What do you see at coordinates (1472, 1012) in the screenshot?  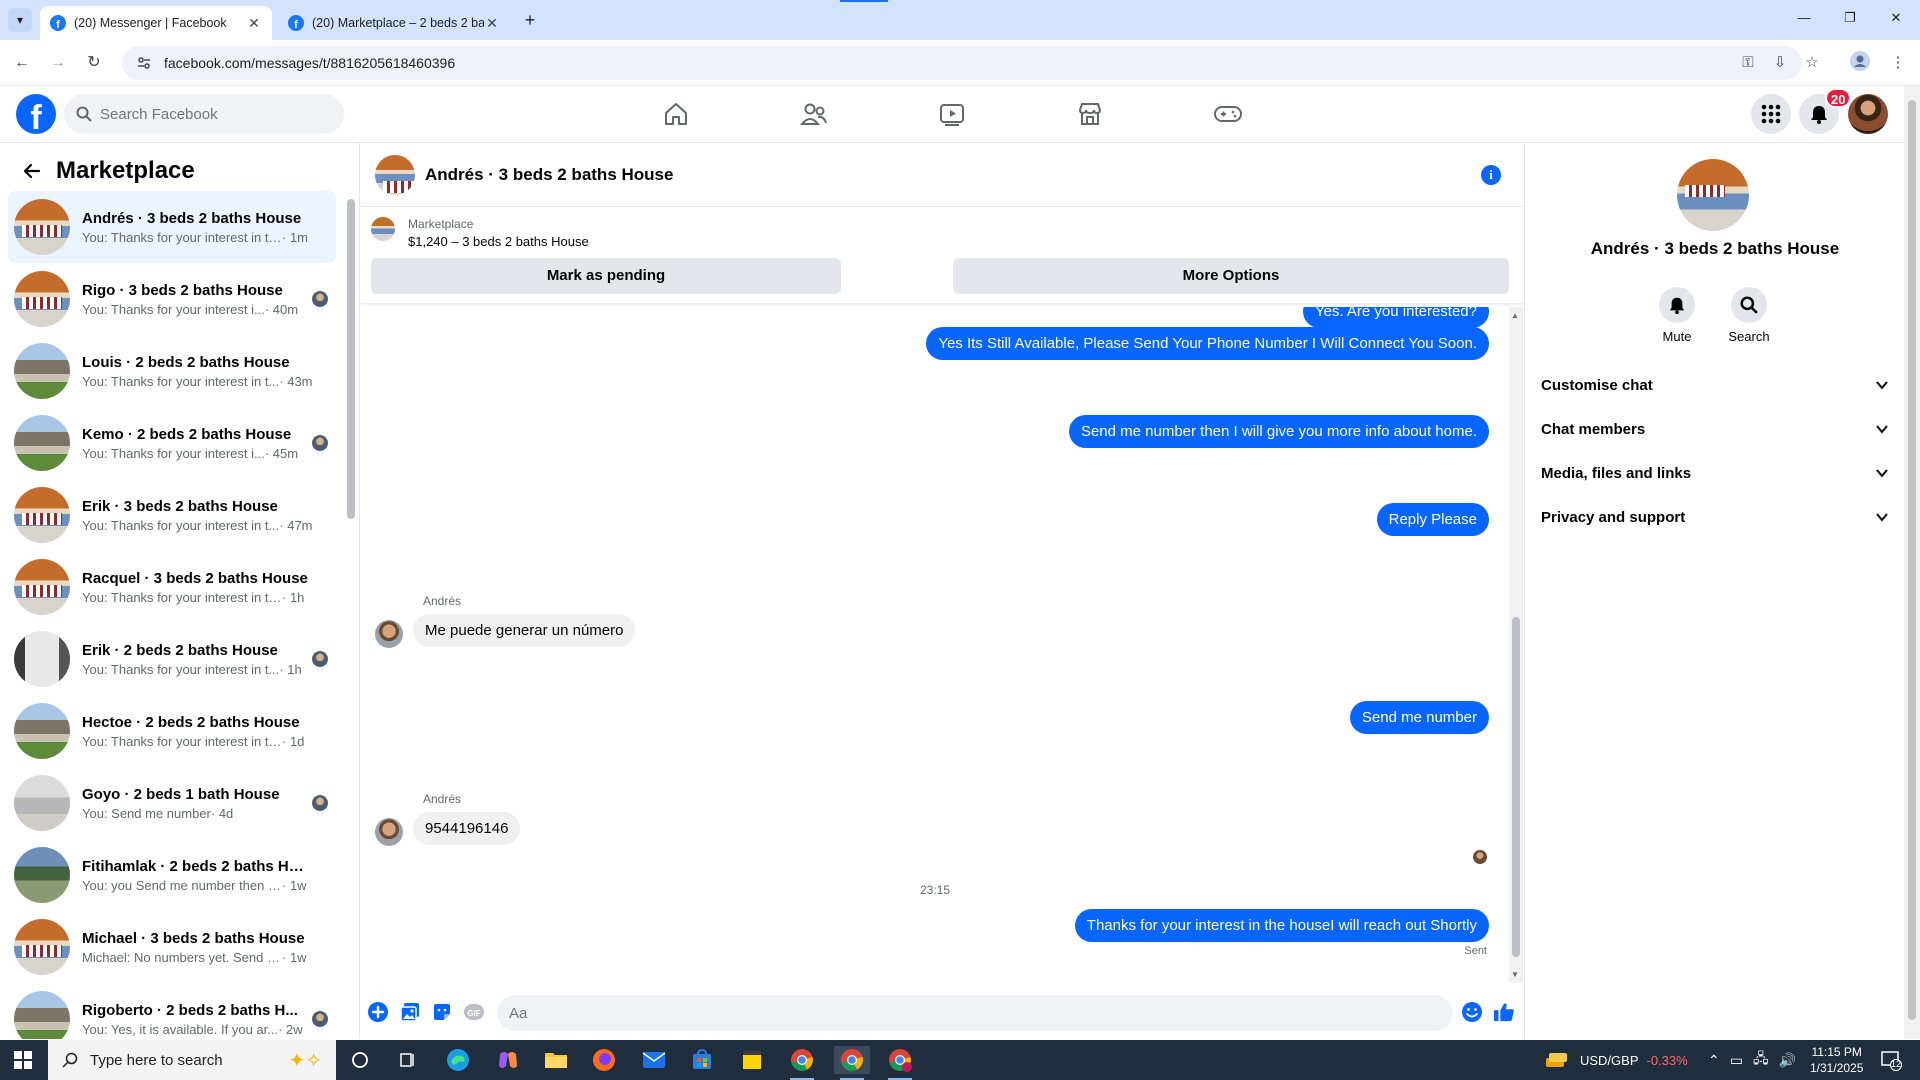 I see `emoji-icon` at bounding box center [1472, 1012].